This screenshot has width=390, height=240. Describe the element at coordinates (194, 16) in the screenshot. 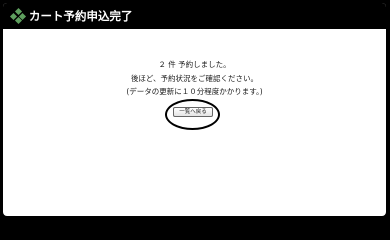

I see `page-header: カート予約申込完了` at that location.